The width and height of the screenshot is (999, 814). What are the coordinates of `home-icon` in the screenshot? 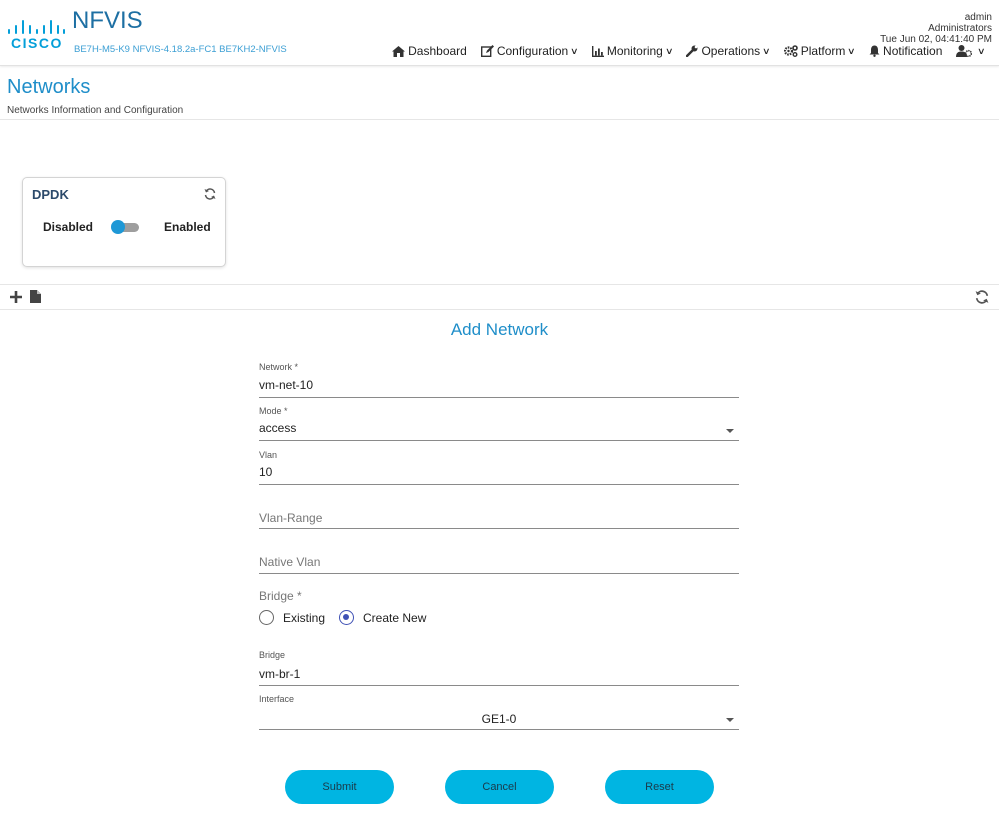 It's located at (399, 51).